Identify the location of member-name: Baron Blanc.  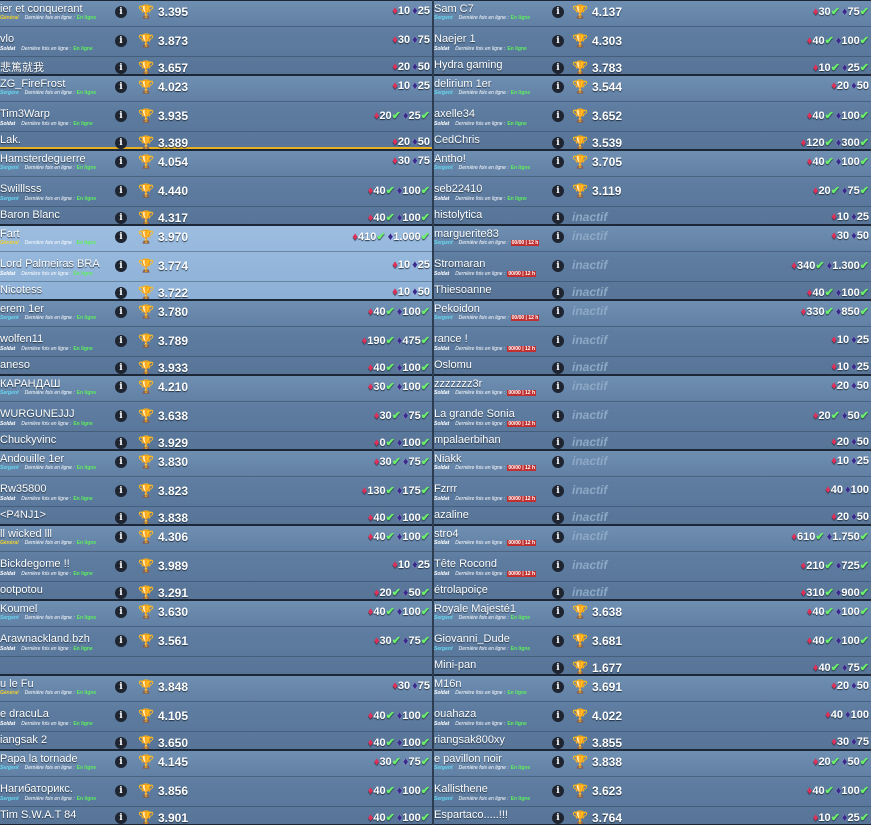
(30, 215).